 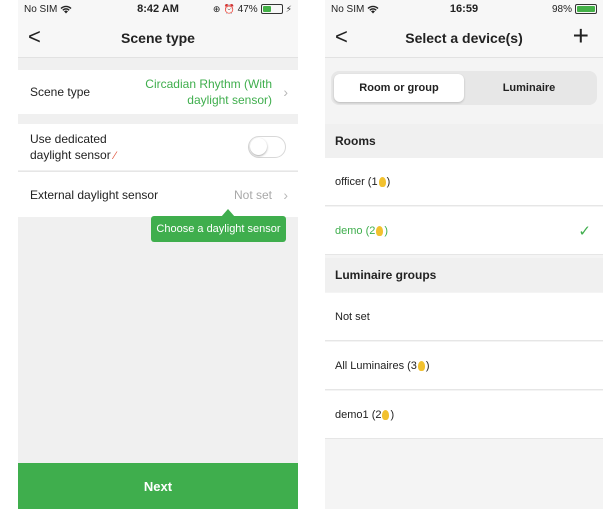 I want to click on segment-luminaire: Luminaire, so click(x=529, y=88).